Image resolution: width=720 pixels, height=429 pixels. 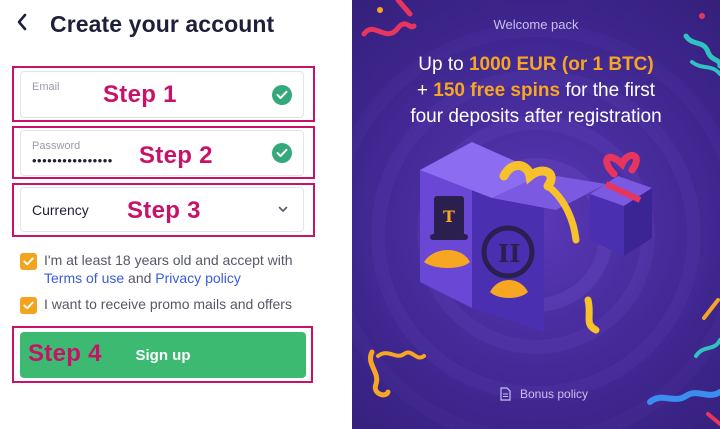 I want to click on chevron-left-icon, so click(x=25, y=24).